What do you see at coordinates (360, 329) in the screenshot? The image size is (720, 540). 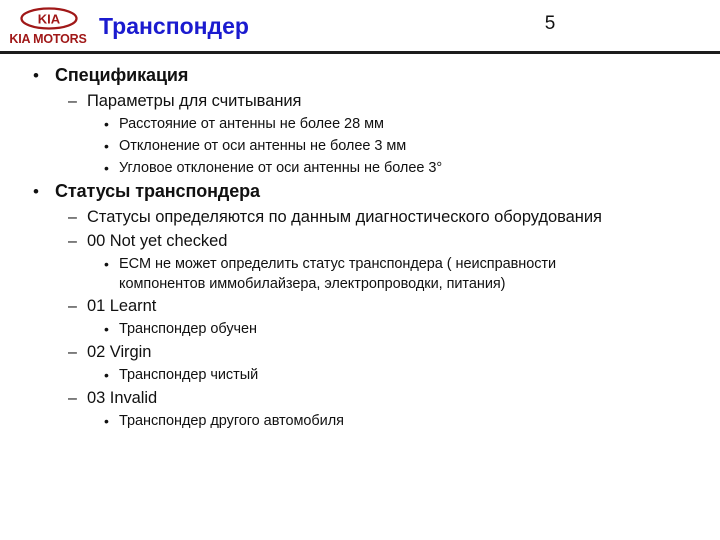 I see `list-item: • Транспондер обучен` at bounding box center [360, 329].